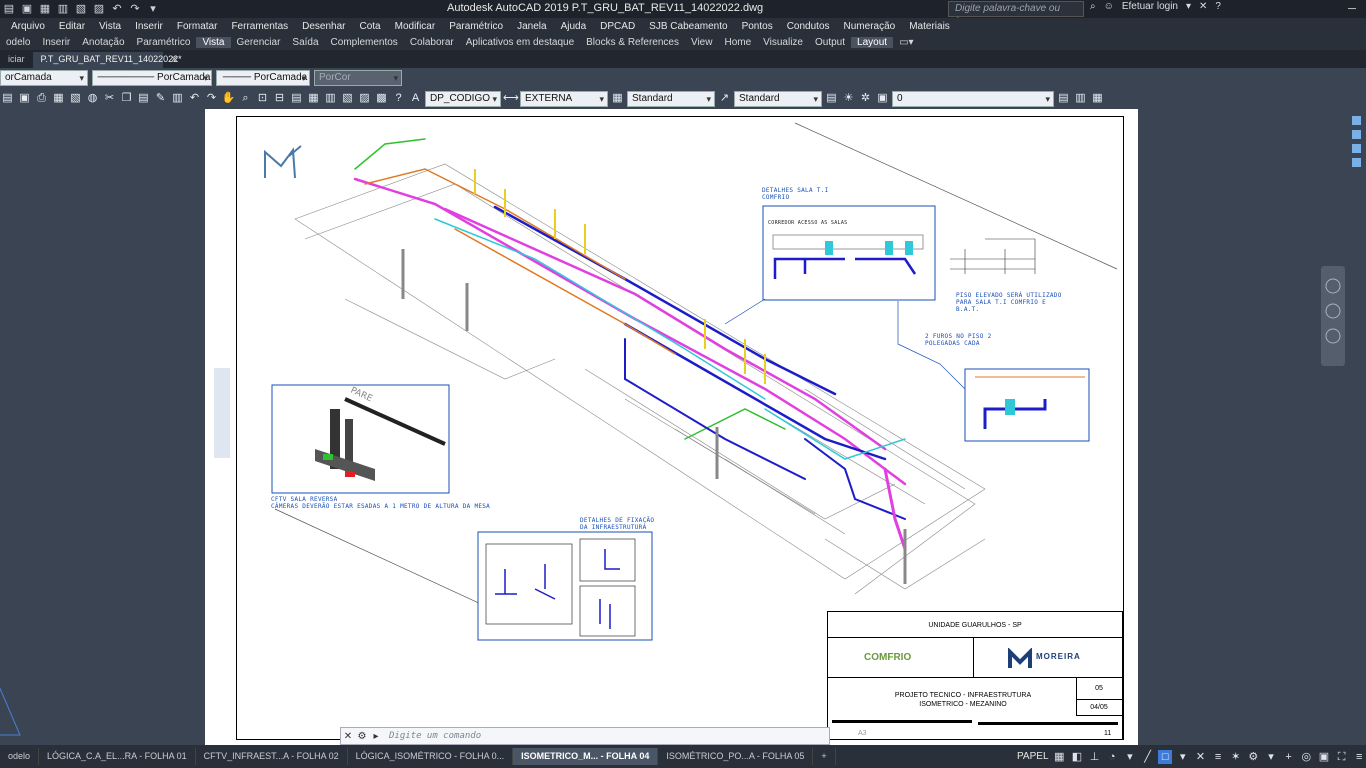 The height and width of the screenshot is (768, 1366). What do you see at coordinates (63, 9) in the screenshot?
I see `publish-icon: ▥` at bounding box center [63, 9].